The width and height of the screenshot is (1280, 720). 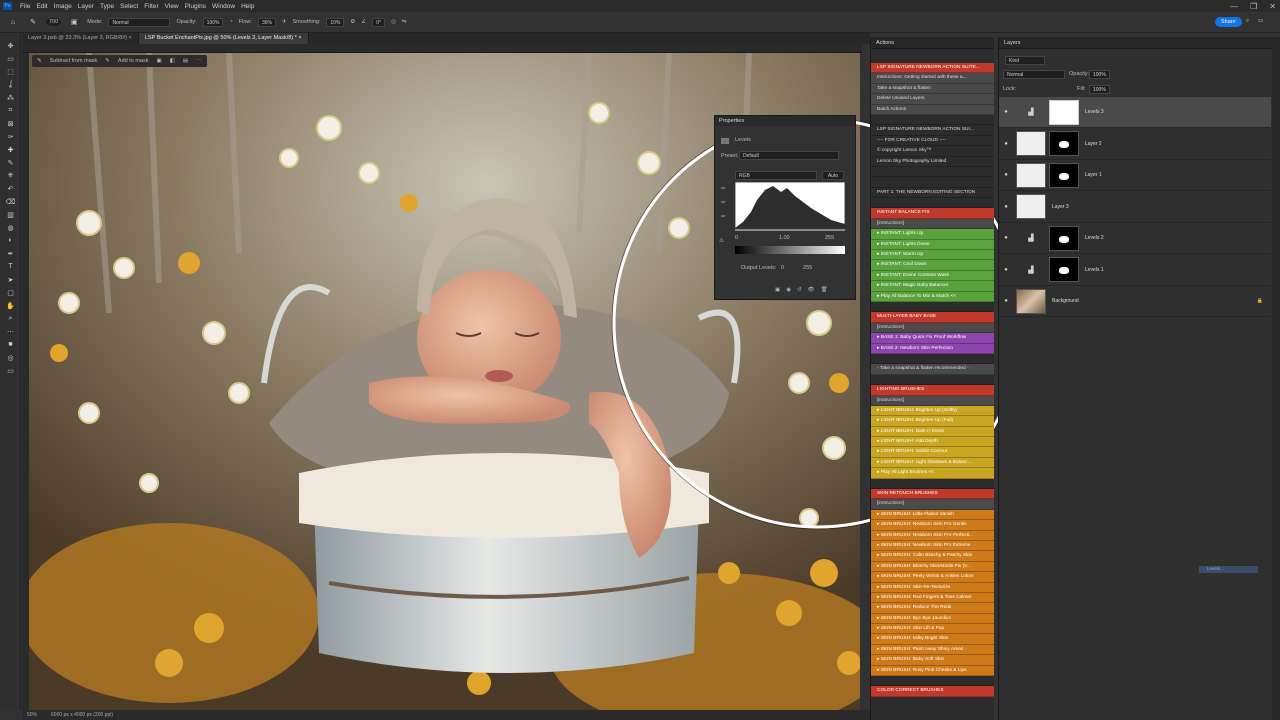 I want to click on action-item: ▸ LIGHT BRUSH: Add Depth, so click(x=932, y=442).